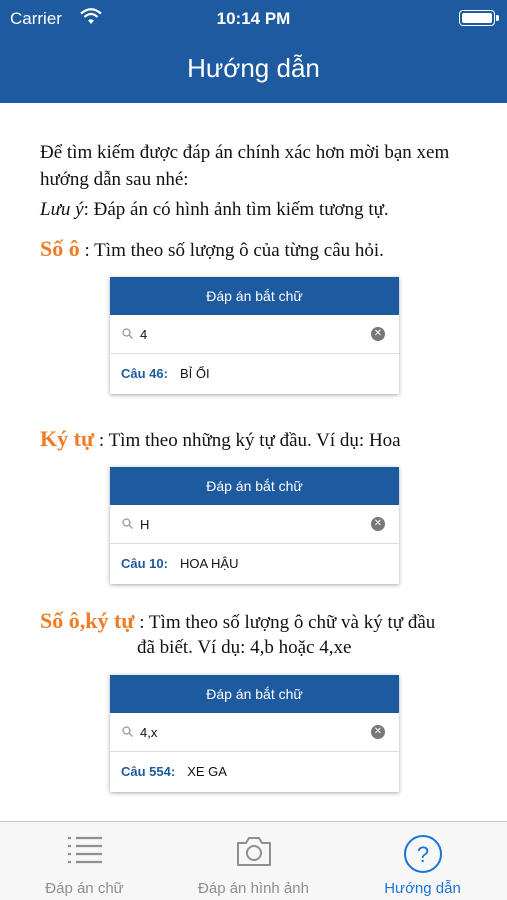 The height and width of the screenshot is (900, 507). I want to click on camera-icon, so click(253, 851).